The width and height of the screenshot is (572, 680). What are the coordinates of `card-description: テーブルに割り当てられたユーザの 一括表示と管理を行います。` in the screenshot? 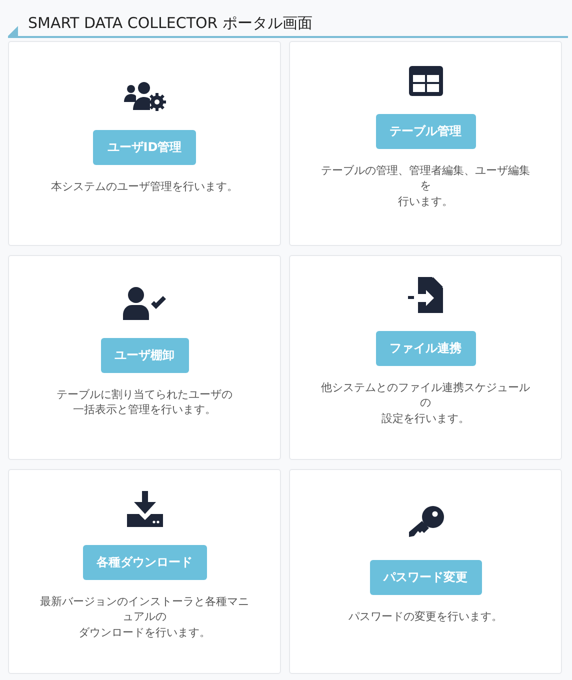 It's located at (144, 402).